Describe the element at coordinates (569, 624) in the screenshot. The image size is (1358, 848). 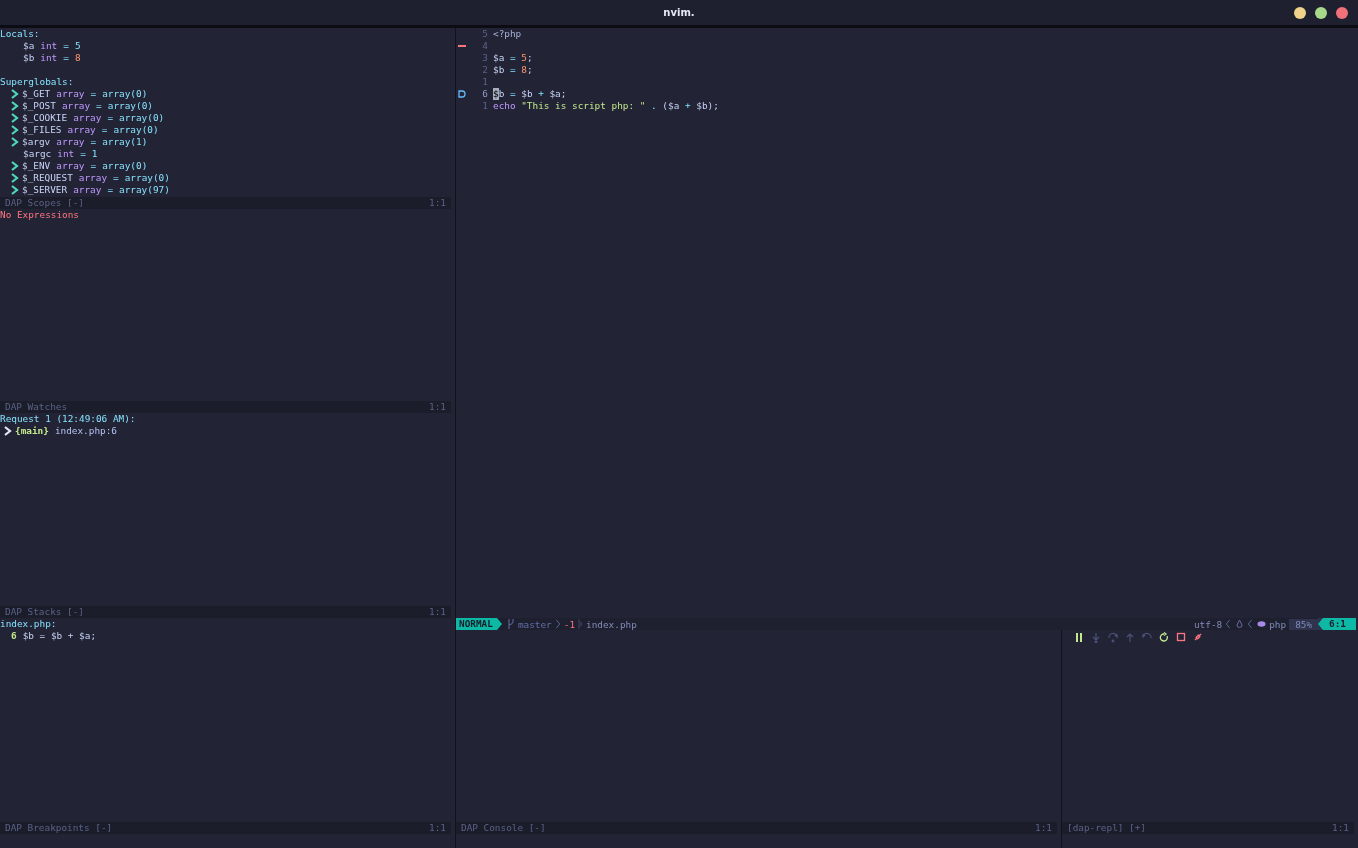
I see `git-diff-count: -1` at that location.